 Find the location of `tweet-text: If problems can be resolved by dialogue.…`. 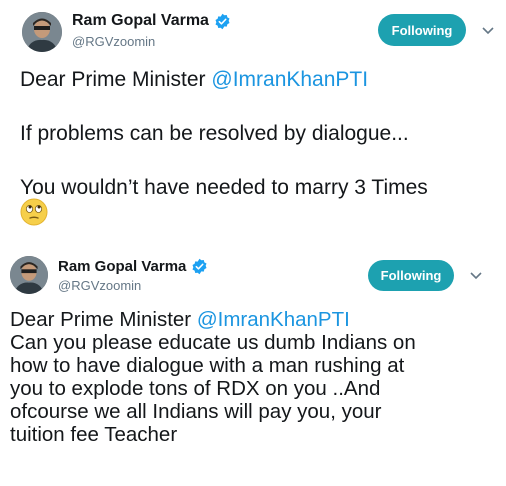

tweet-text: If problems can be resolved by dialogue.… is located at coordinates (214, 133).